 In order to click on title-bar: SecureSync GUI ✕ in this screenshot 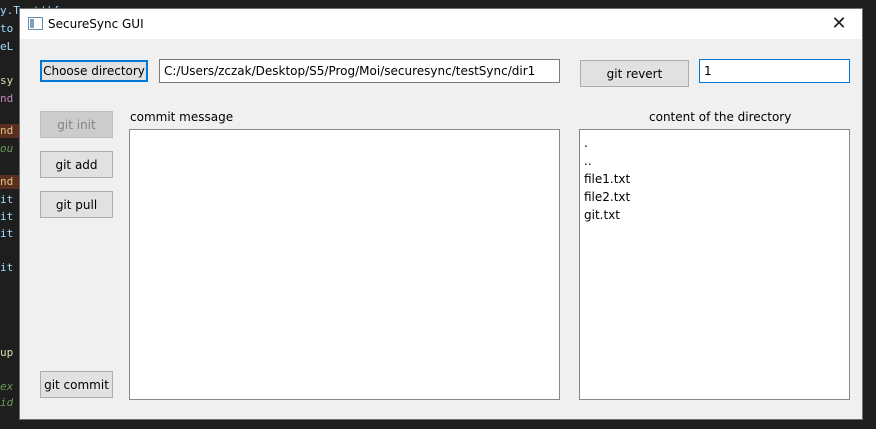, I will do `click(441, 24)`.